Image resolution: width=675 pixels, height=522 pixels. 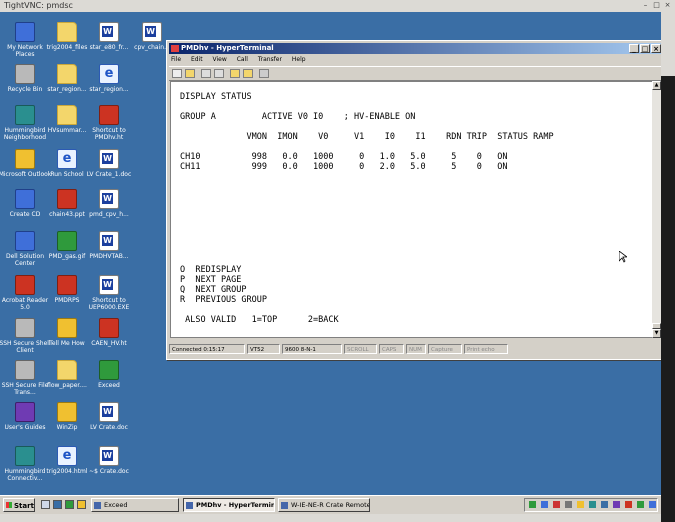 I want to click on ie-icon: e, so click(x=67, y=456).